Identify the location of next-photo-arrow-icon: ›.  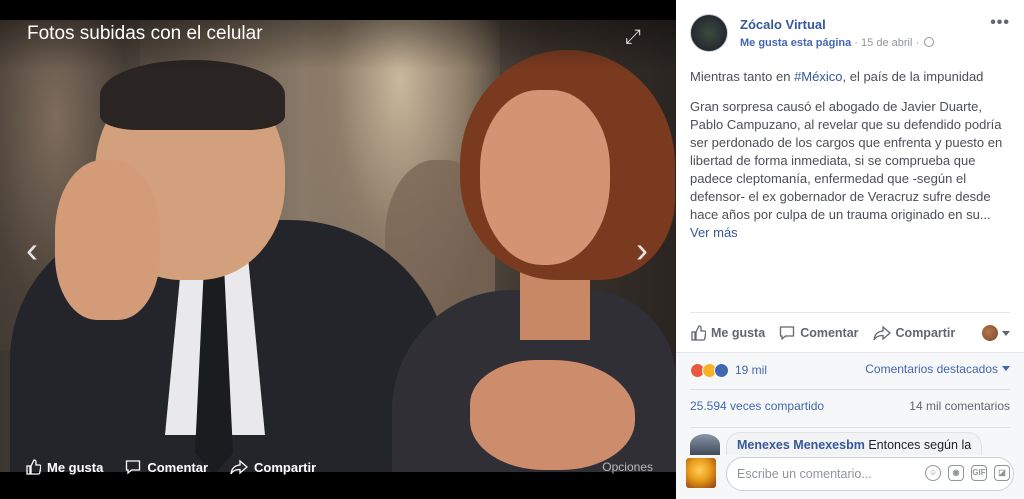
(642, 250).